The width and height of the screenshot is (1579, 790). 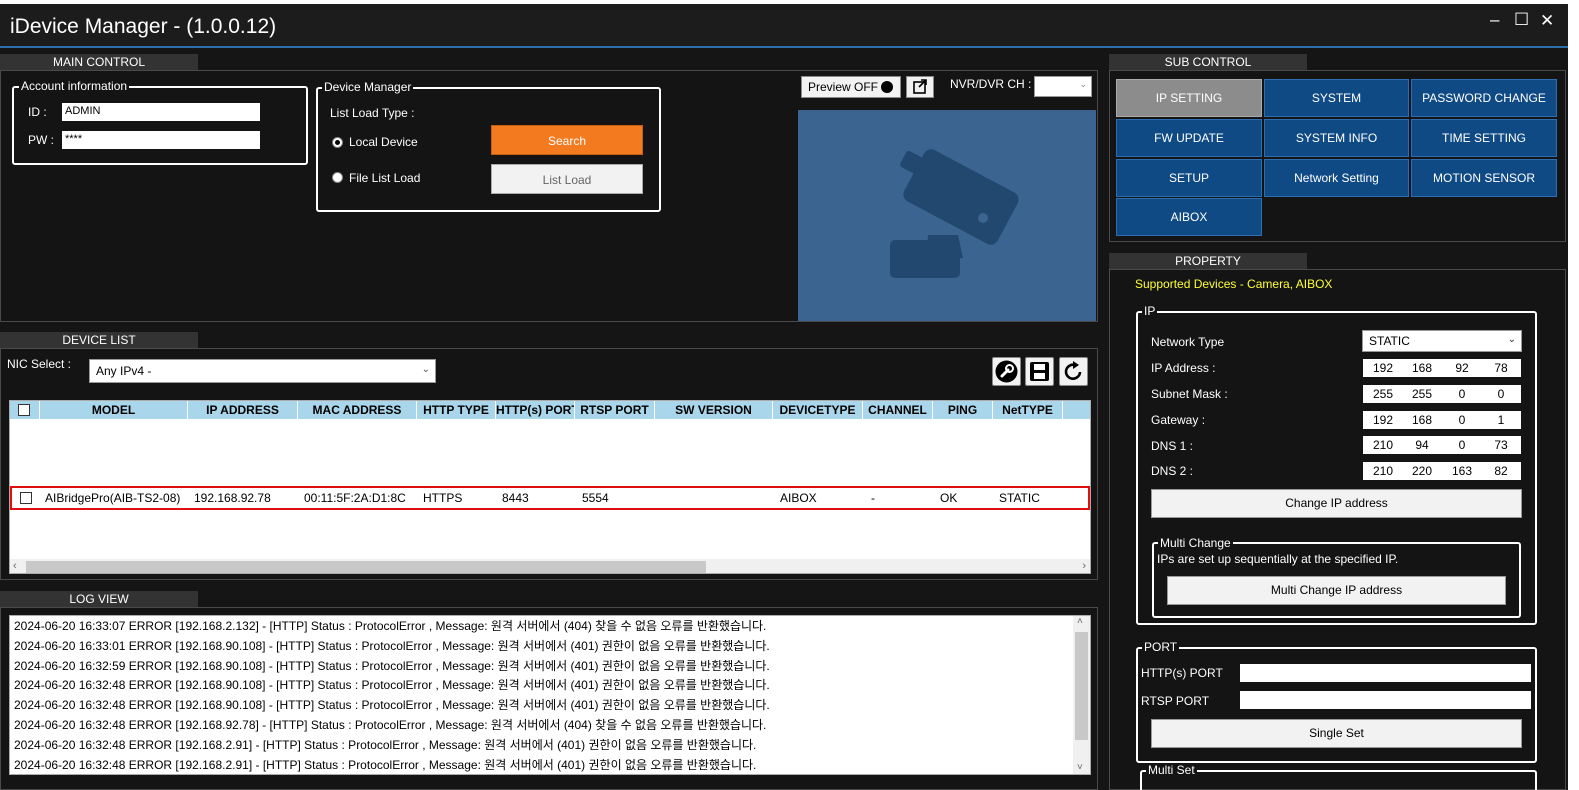 What do you see at coordinates (1172, 446) in the screenshot?
I see `dns1-label: DNS 1 :` at bounding box center [1172, 446].